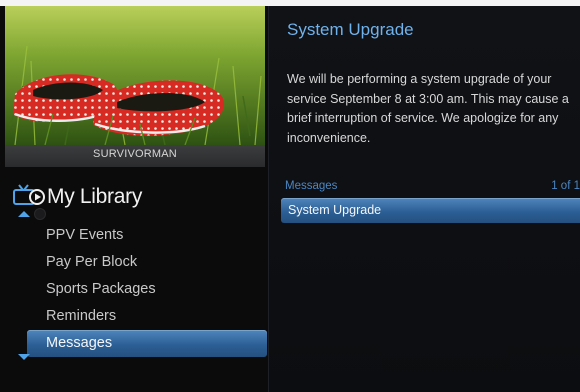 Image resolution: width=580 pixels, height=392 pixels. Describe the element at coordinates (311, 186) in the screenshot. I see `messages-list-label: Messages` at that location.